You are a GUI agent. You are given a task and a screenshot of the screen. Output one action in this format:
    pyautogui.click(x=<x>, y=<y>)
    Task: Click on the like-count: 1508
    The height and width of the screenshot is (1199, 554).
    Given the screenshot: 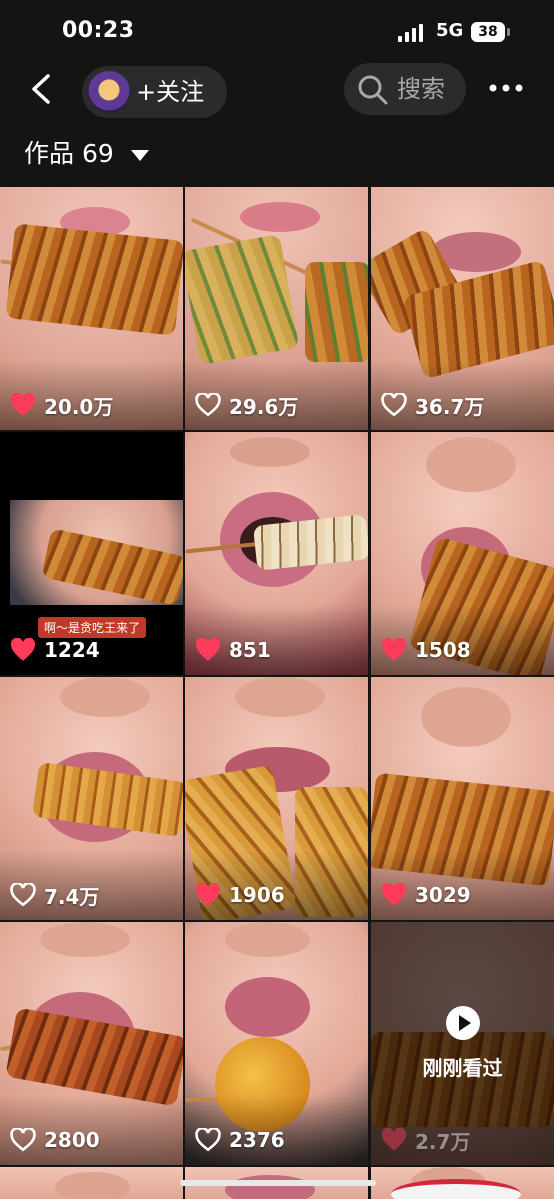 What is the action you would take?
    pyautogui.click(x=426, y=650)
    